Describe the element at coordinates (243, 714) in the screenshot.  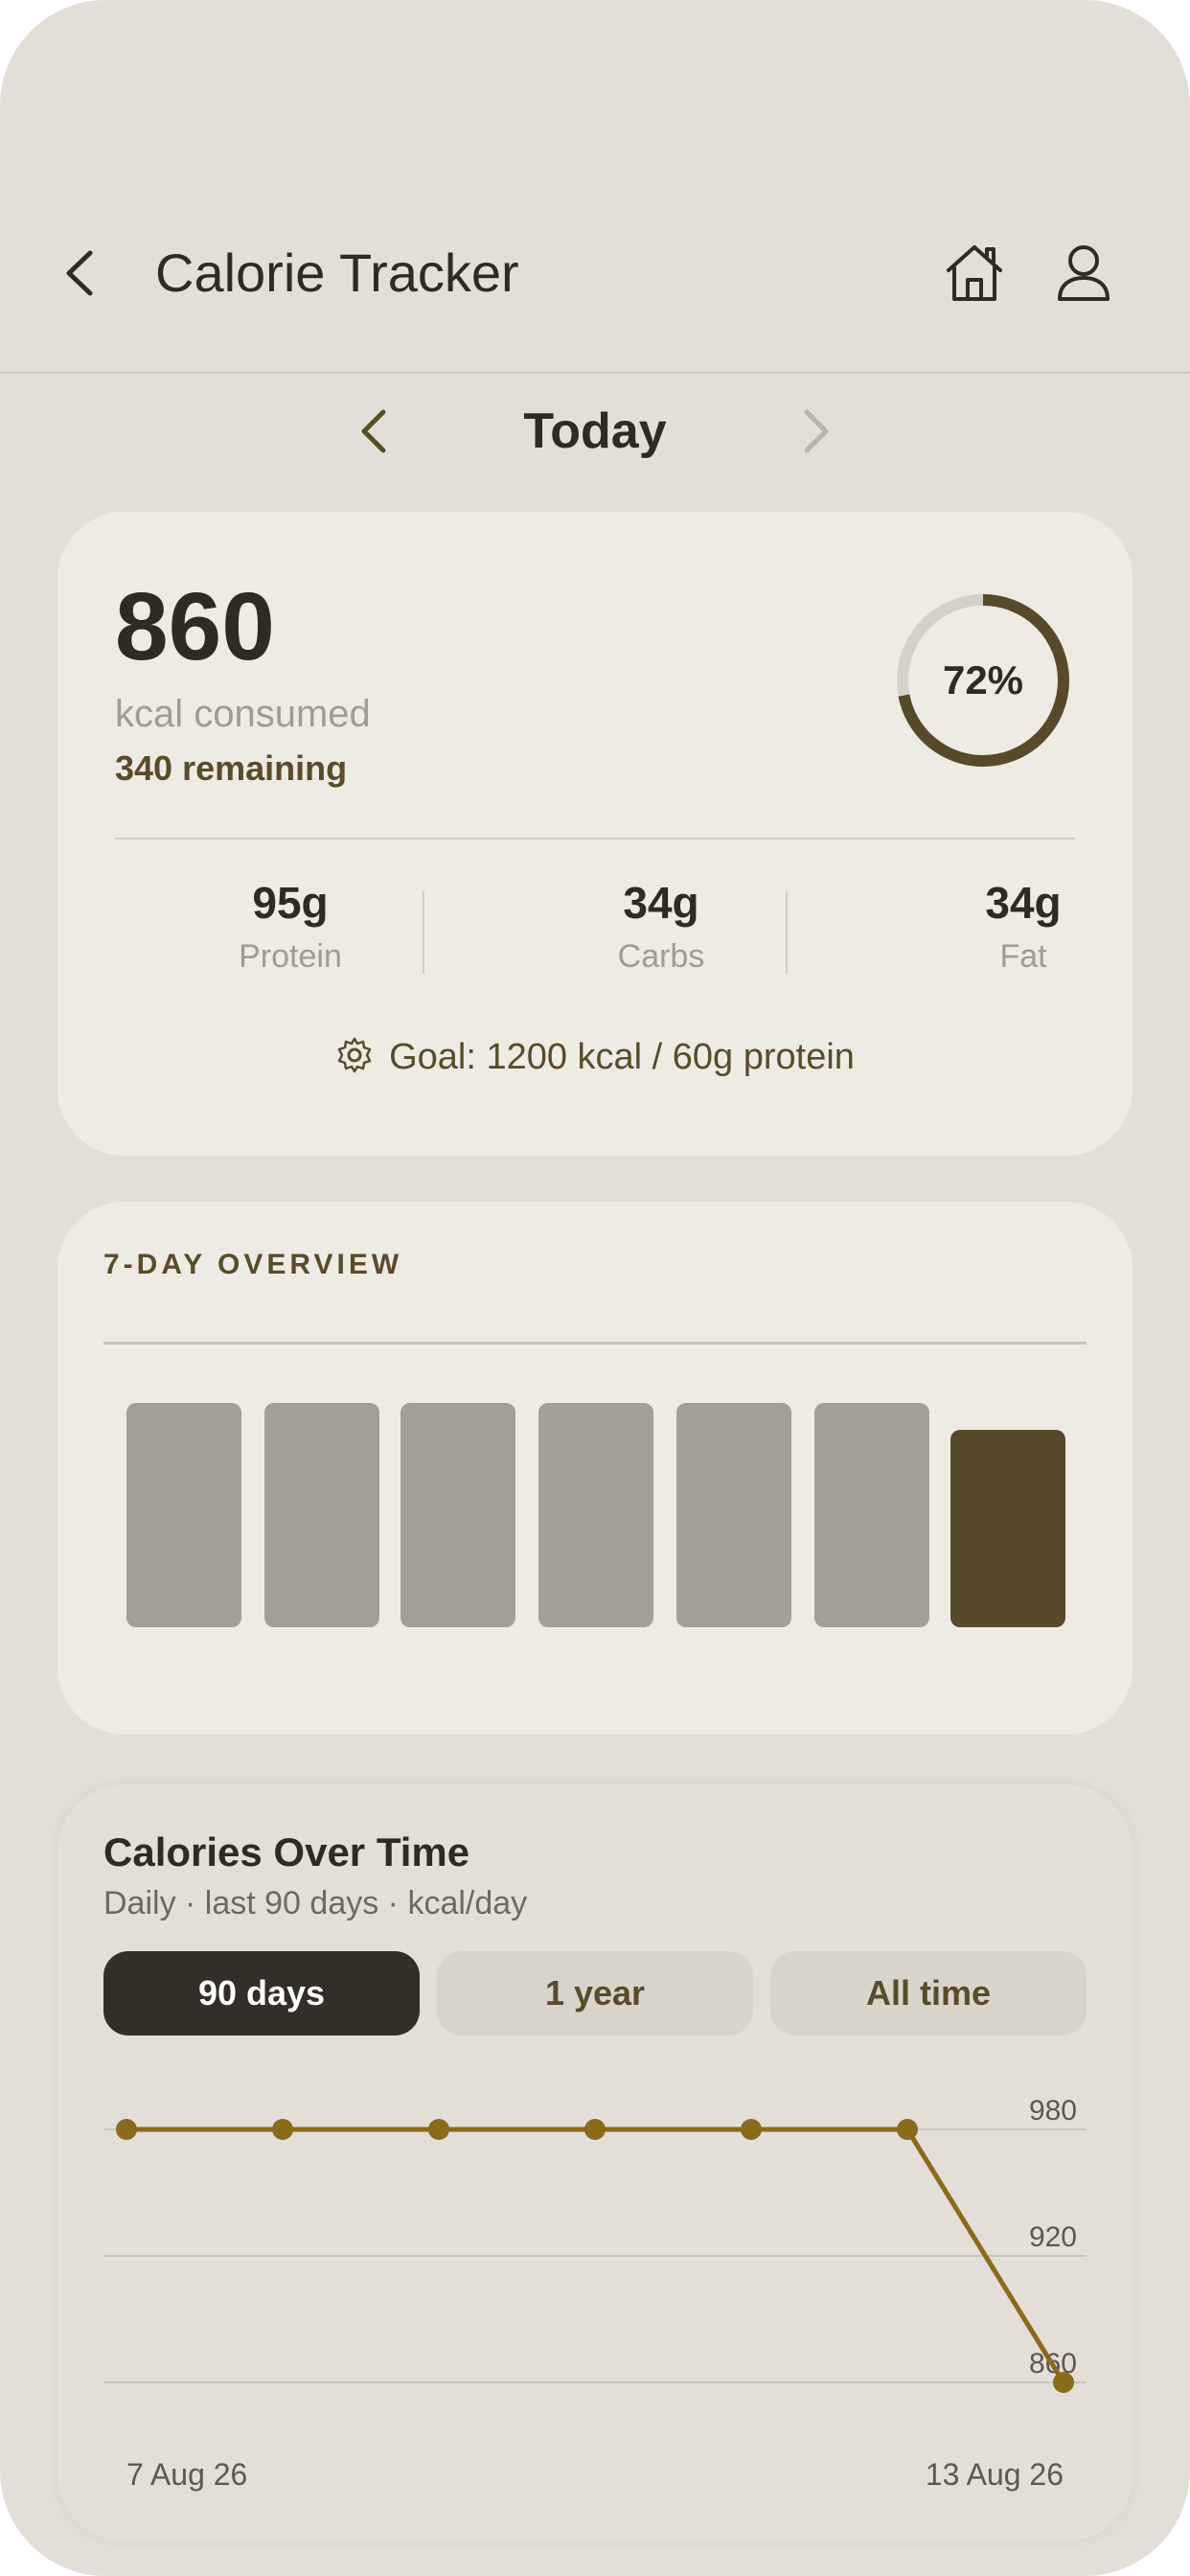
I see `kcal-consumed-label: kcal consumed` at that location.